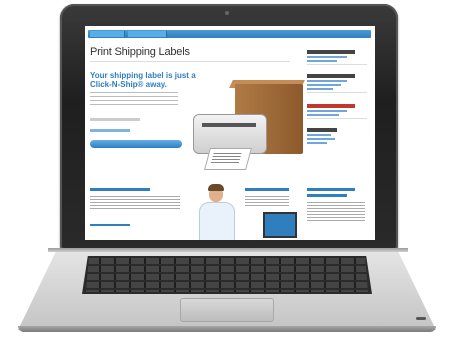 The height and width of the screenshot is (347, 454). Describe the element at coordinates (227, 13) in the screenshot. I see `camera-icon` at that location.